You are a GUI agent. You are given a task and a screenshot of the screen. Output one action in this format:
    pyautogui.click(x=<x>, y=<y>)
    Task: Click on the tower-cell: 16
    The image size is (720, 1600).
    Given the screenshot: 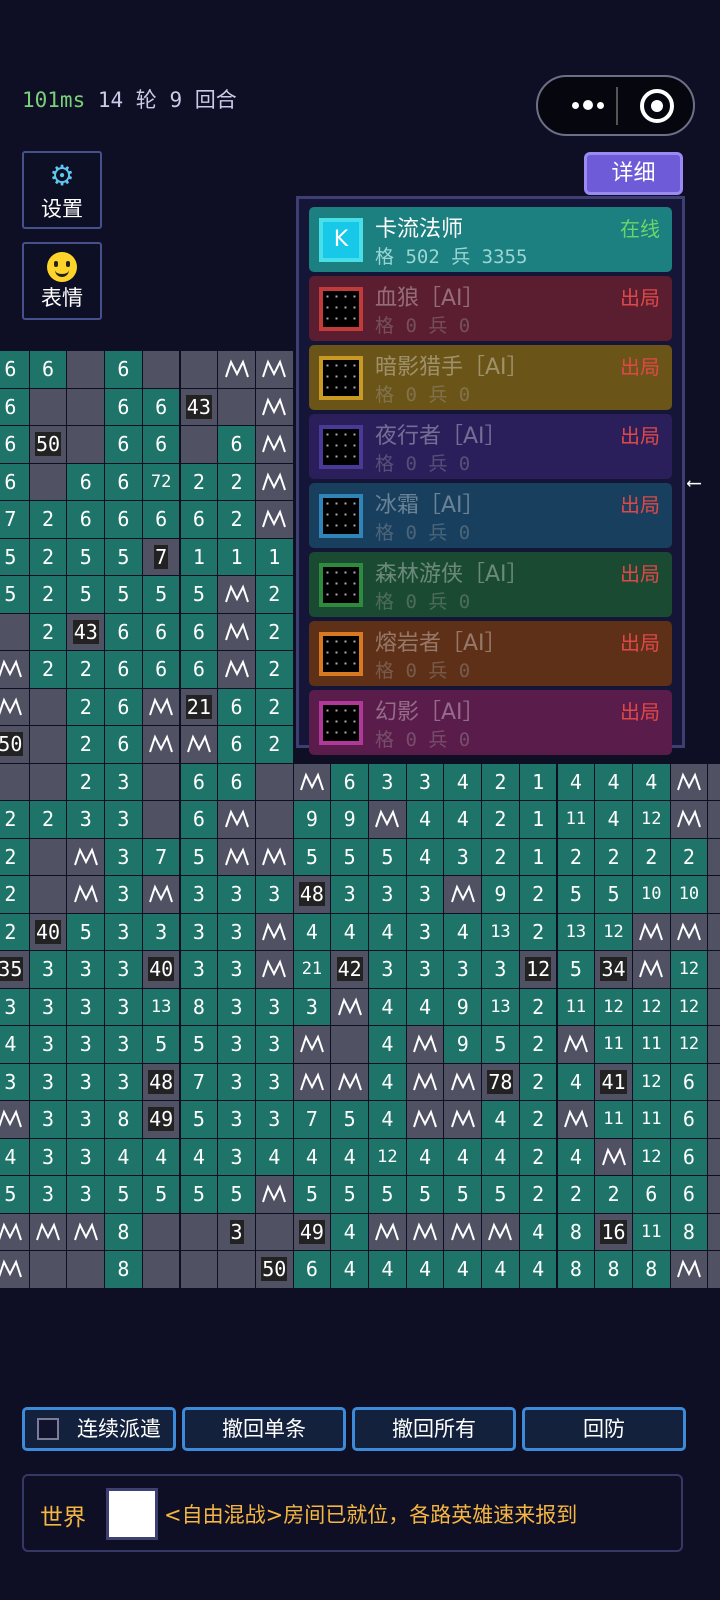 What is the action you would take?
    pyautogui.click(x=613, y=1231)
    